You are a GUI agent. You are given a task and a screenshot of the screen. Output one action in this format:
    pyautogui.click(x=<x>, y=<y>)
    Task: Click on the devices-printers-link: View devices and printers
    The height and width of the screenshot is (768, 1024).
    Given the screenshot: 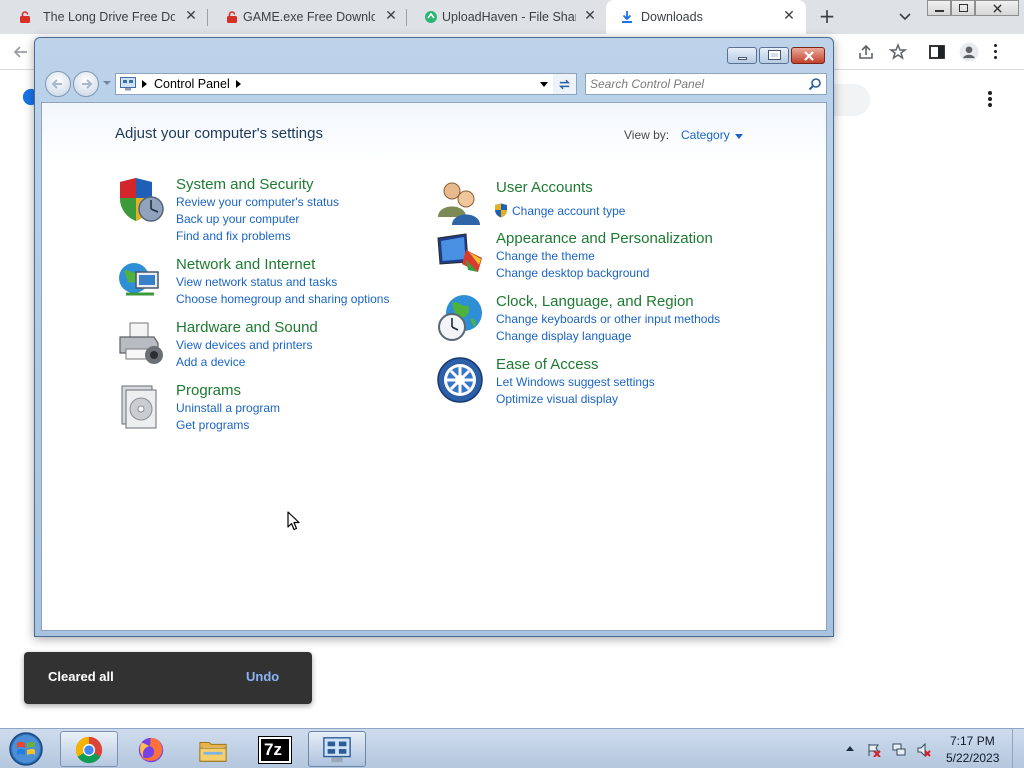 What is the action you would take?
    pyautogui.click(x=244, y=345)
    